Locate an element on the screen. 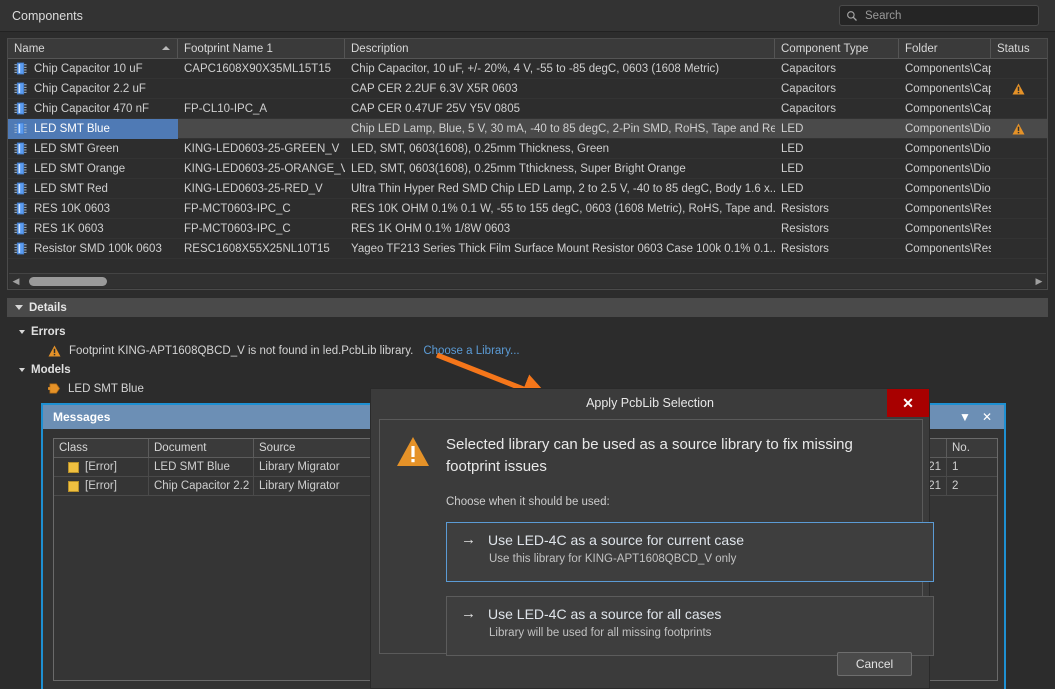  details-header: Details is located at coordinates (527, 307).